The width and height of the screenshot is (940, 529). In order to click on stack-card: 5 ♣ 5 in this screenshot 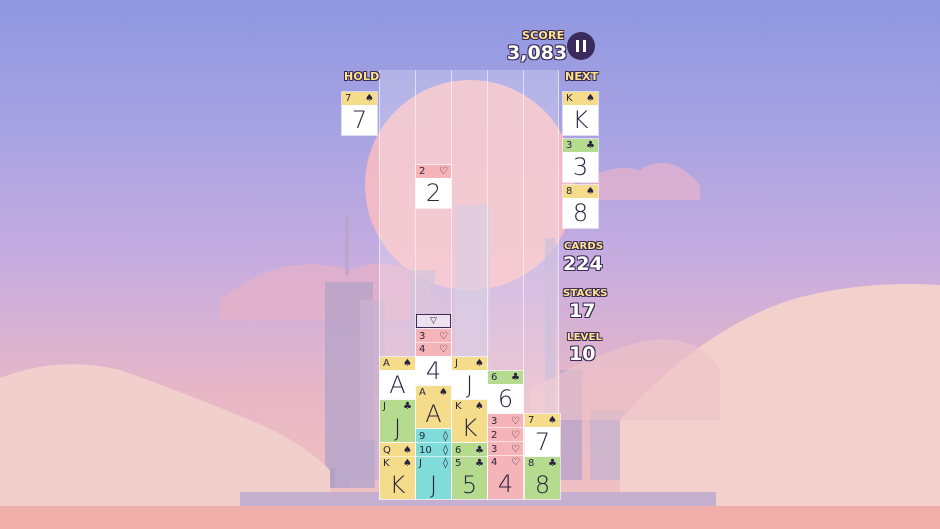, I will do `click(469, 478)`.